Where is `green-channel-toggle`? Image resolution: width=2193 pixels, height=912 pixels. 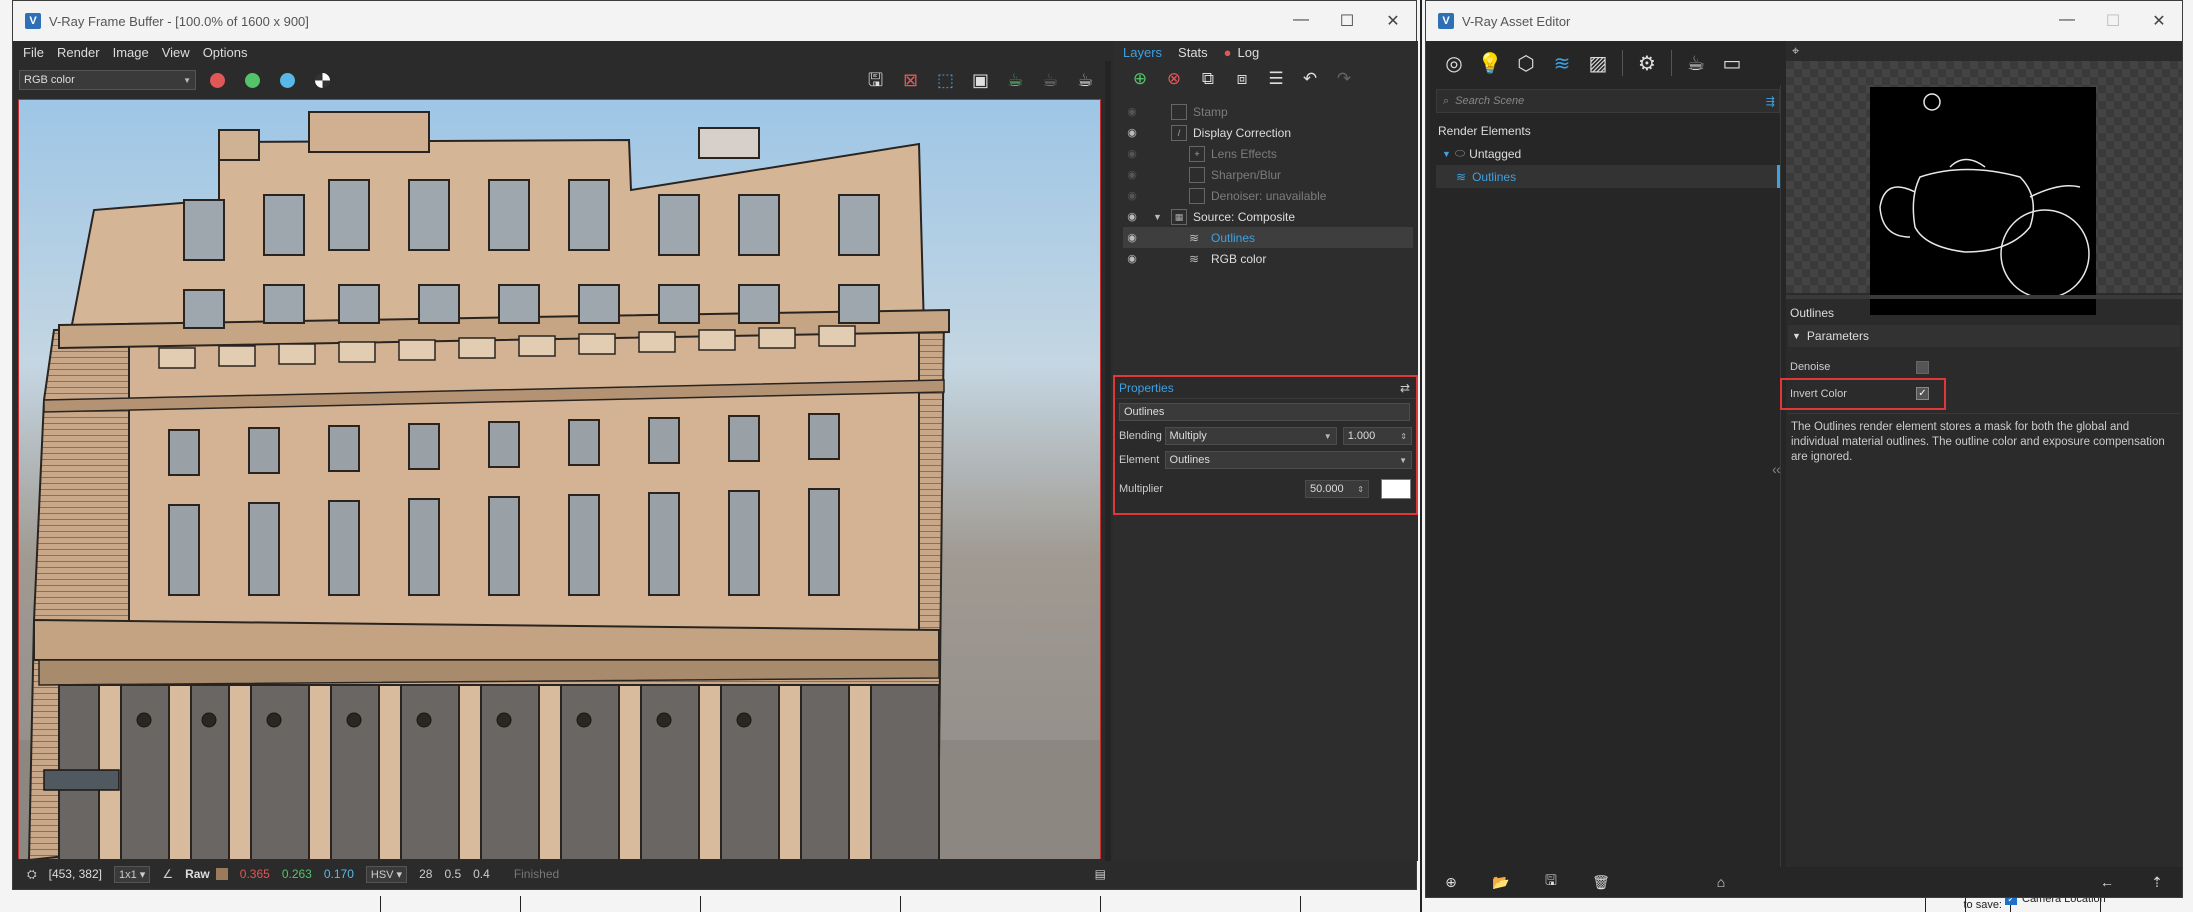 green-channel-toggle is located at coordinates (252, 80).